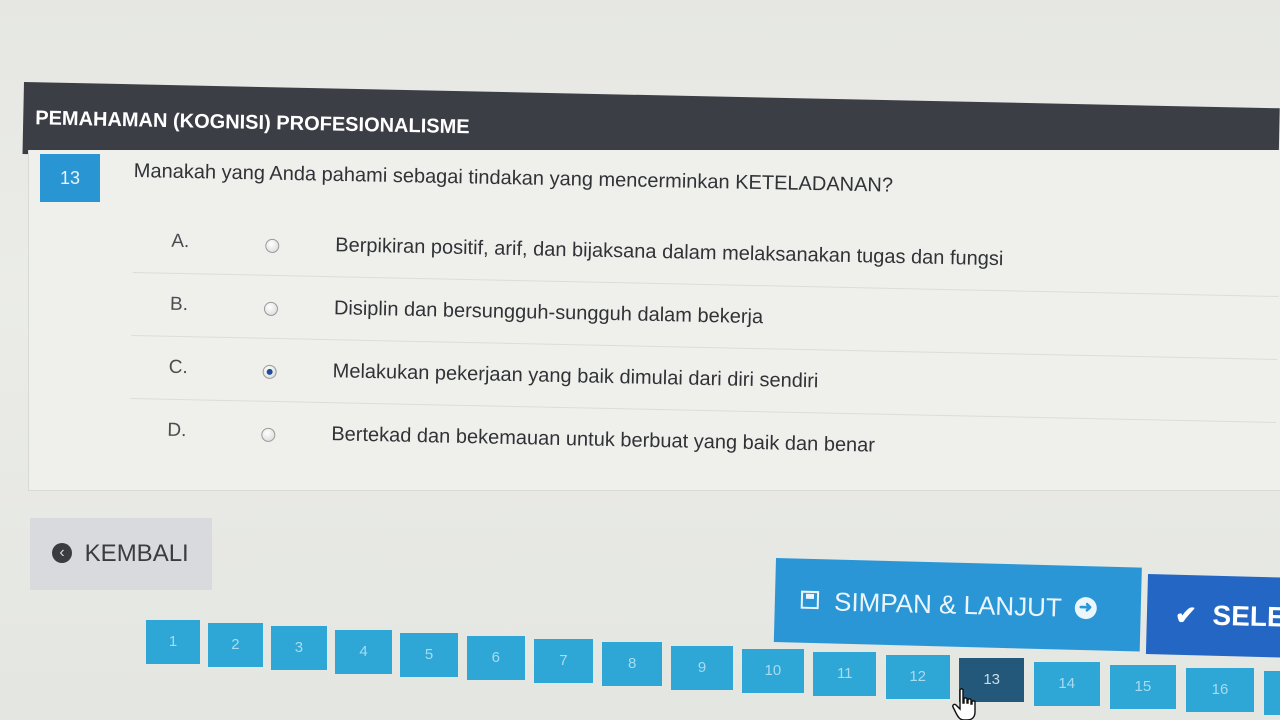  What do you see at coordinates (363, 651) in the screenshot?
I see `page-button-4: 4` at bounding box center [363, 651].